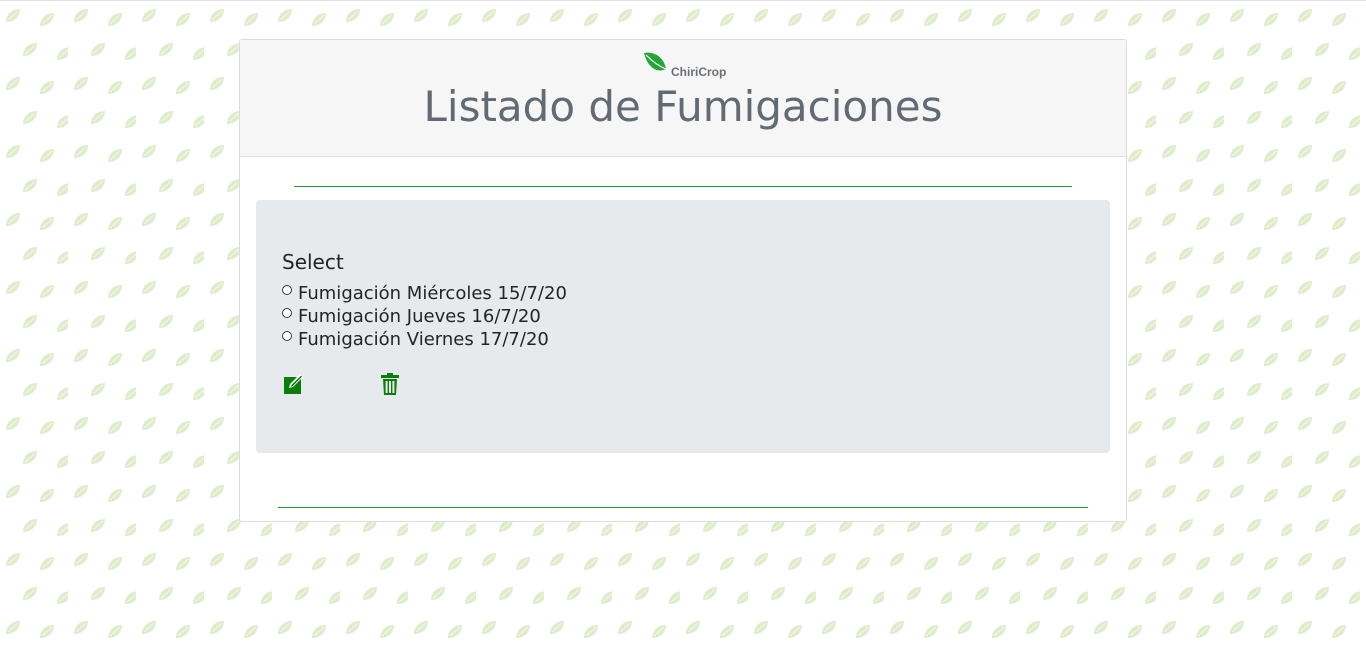 The image size is (1366, 655). I want to click on option-label: Fumigación Miércoles 15/7/20, so click(432, 293).